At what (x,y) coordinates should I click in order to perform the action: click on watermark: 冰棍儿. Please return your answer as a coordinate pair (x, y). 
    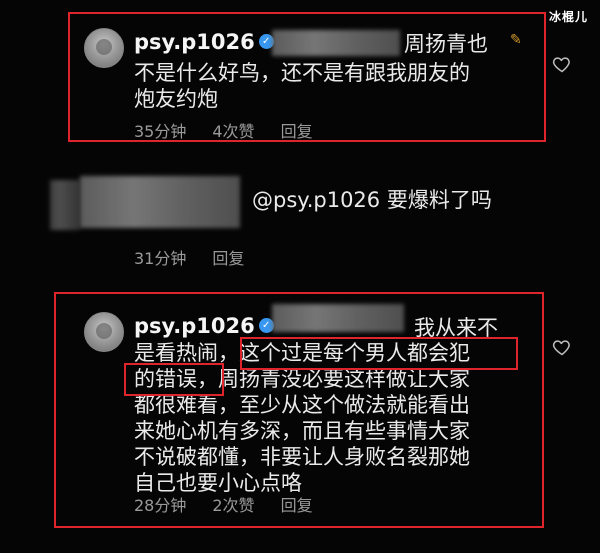
    Looking at the image, I should click on (568, 17).